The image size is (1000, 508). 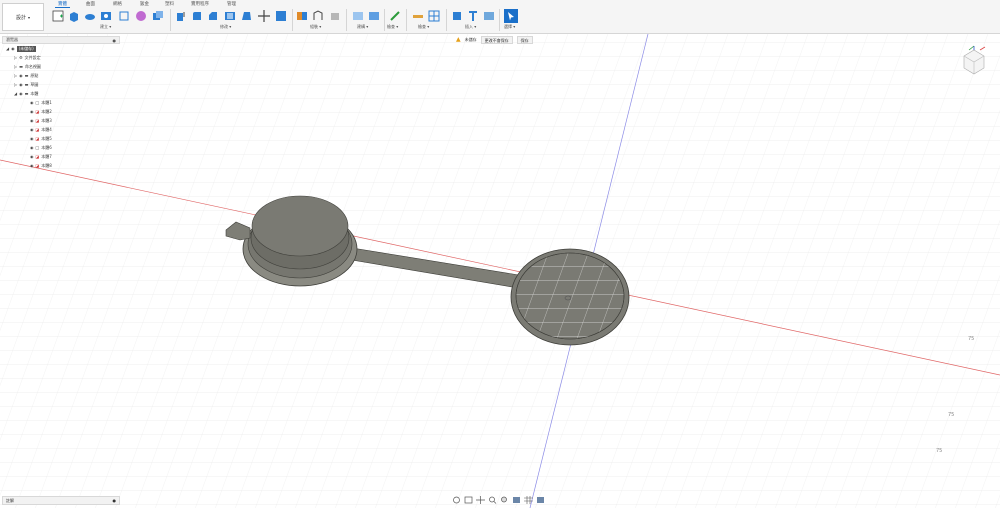 What do you see at coordinates (492, 500) in the screenshot?
I see `zoom-icon` at bounding box center [492, 500].